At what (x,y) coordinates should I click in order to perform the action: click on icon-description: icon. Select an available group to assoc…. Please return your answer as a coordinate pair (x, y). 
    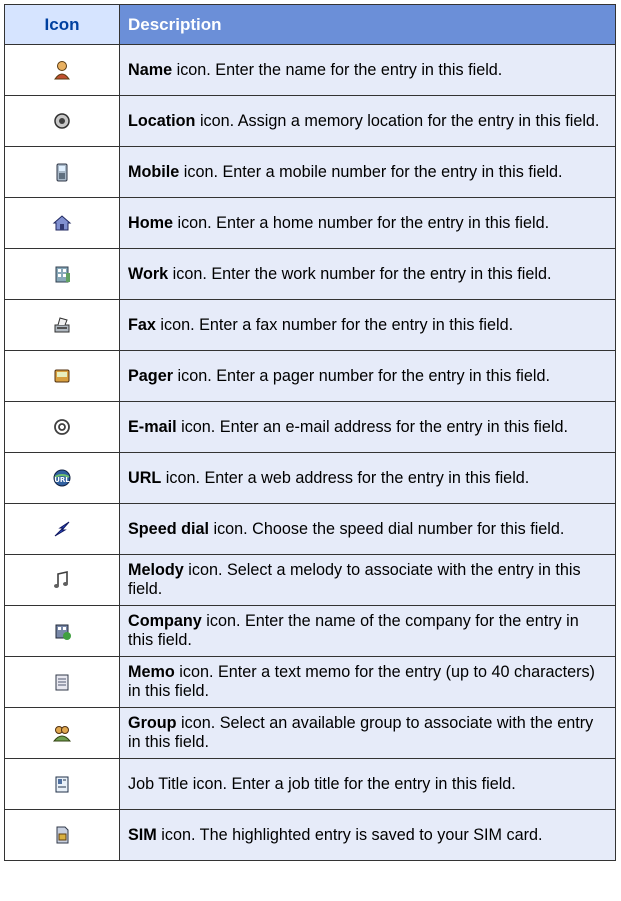
    Looking at the image, I should click on (361, 732).